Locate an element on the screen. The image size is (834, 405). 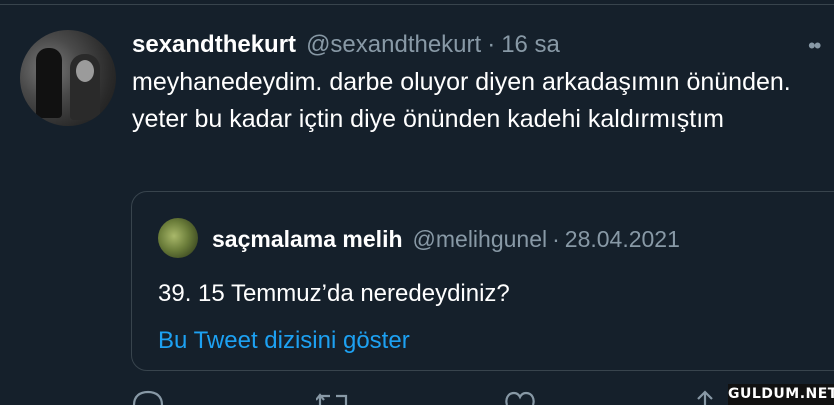
show-thread-link: Bu Tweet dizisini göster is located at coordinates (284, 341).